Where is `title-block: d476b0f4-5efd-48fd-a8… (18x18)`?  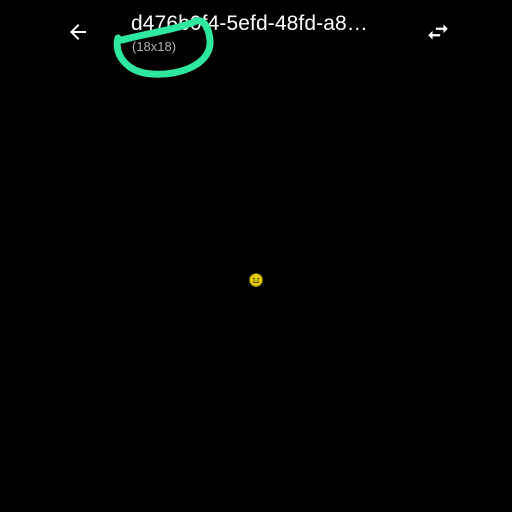 title-block: d476b0f4-5efd-48fd-a8… (18x18) is located at coordinates (266, 33).